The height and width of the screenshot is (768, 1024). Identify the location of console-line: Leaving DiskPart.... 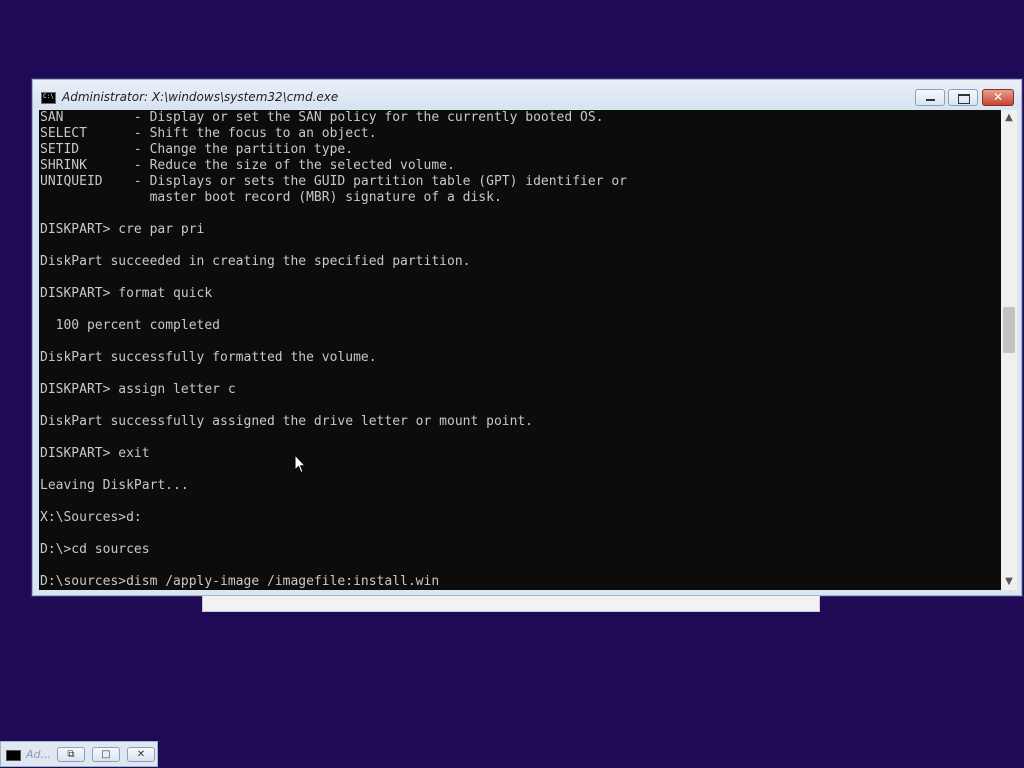
(114, 485).